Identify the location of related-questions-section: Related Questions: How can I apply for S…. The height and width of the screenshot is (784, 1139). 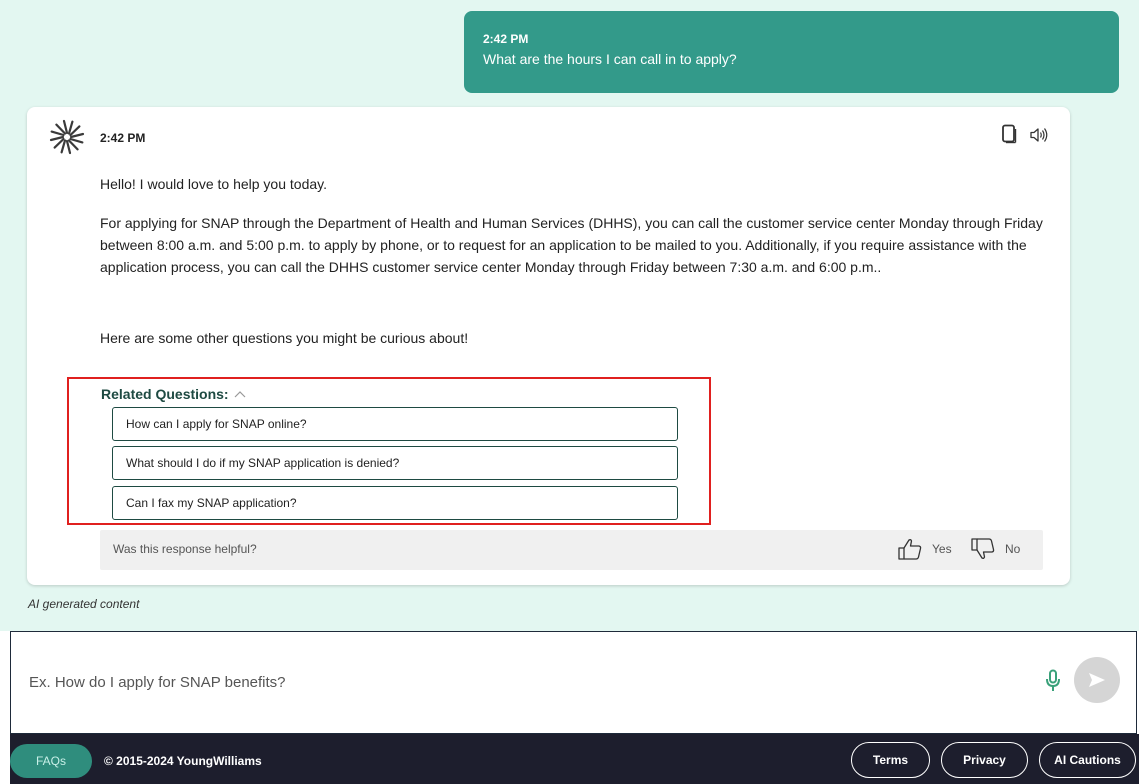
(389, 451).